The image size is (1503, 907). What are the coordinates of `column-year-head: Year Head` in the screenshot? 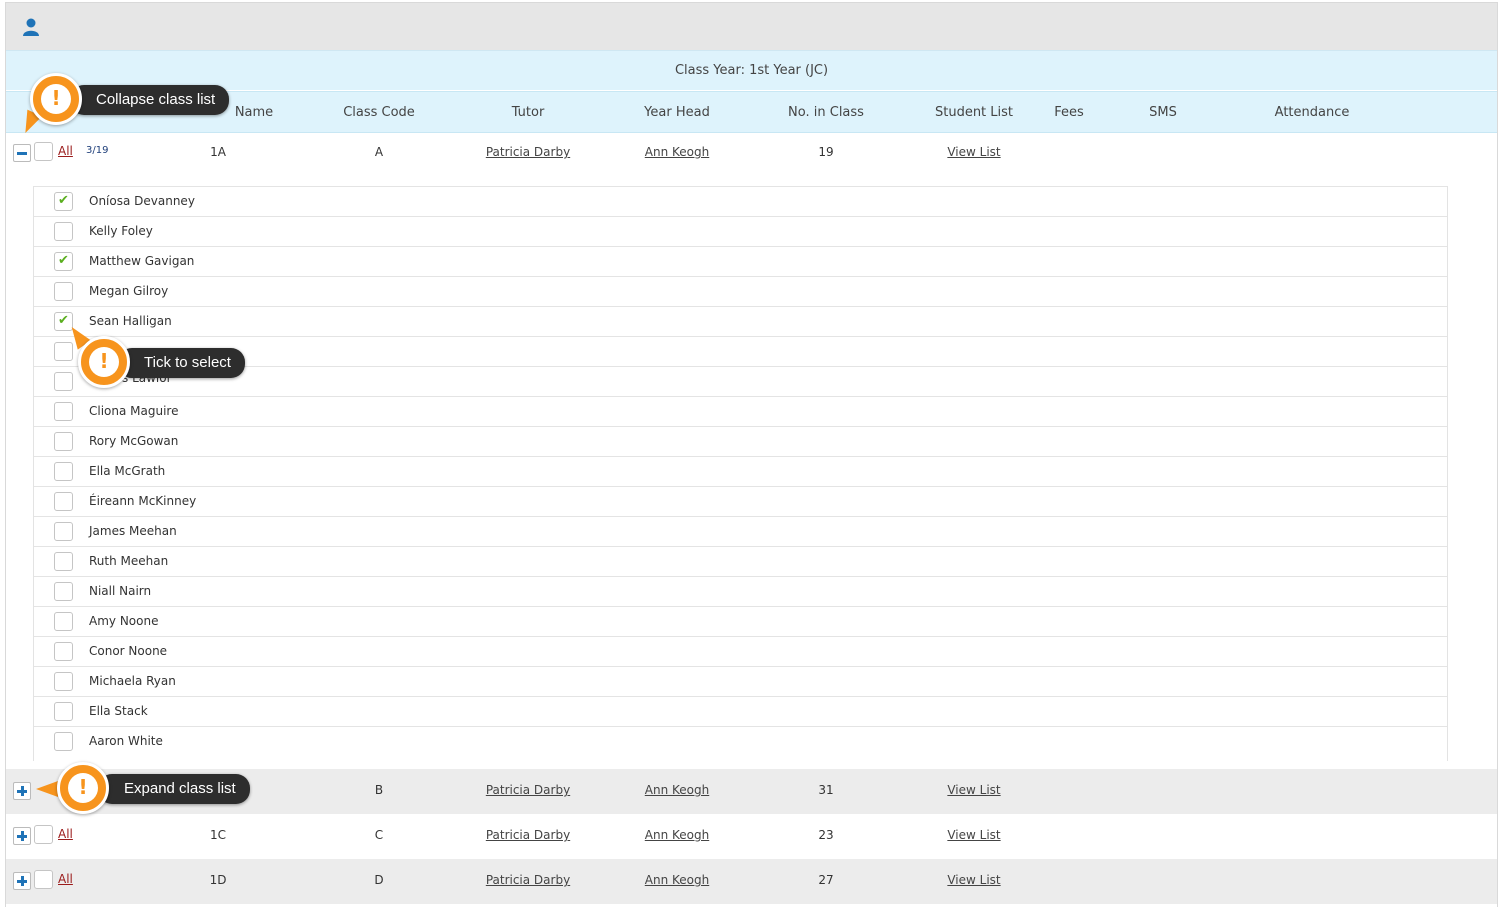 It's located at (677, 112).